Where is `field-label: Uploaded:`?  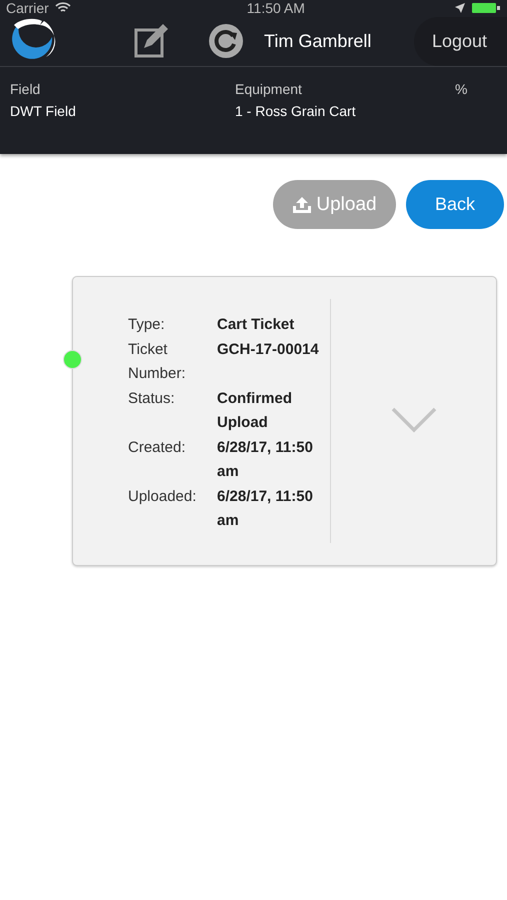 field-label: Uploaded: is located at coordinates (163, 496).